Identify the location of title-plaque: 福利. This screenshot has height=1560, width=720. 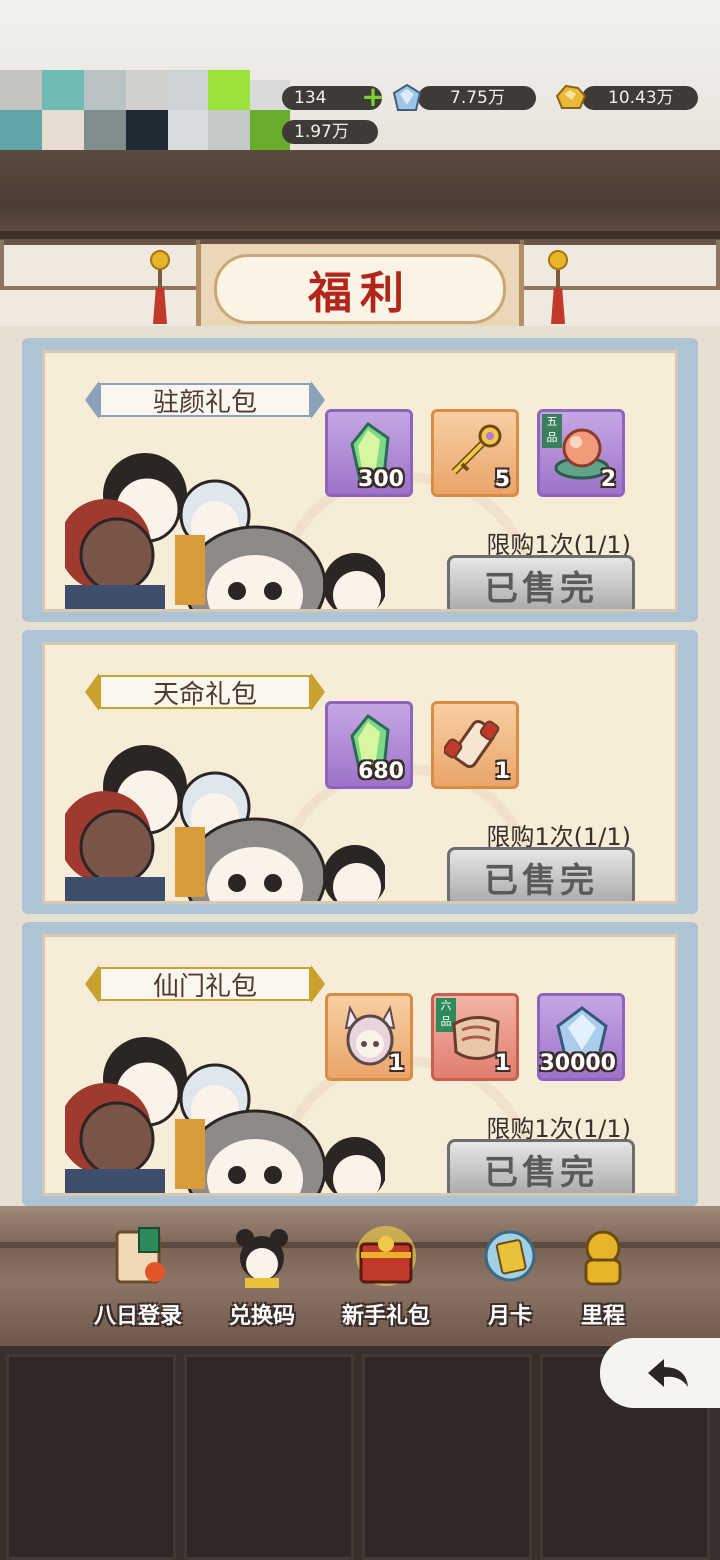
(360, 289).